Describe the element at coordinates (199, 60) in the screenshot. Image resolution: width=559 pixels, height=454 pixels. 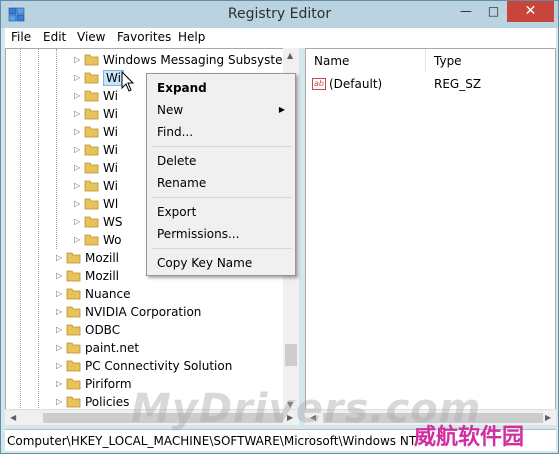
I see `tree-item-label: Windows Messaging Subsystem` at that location.